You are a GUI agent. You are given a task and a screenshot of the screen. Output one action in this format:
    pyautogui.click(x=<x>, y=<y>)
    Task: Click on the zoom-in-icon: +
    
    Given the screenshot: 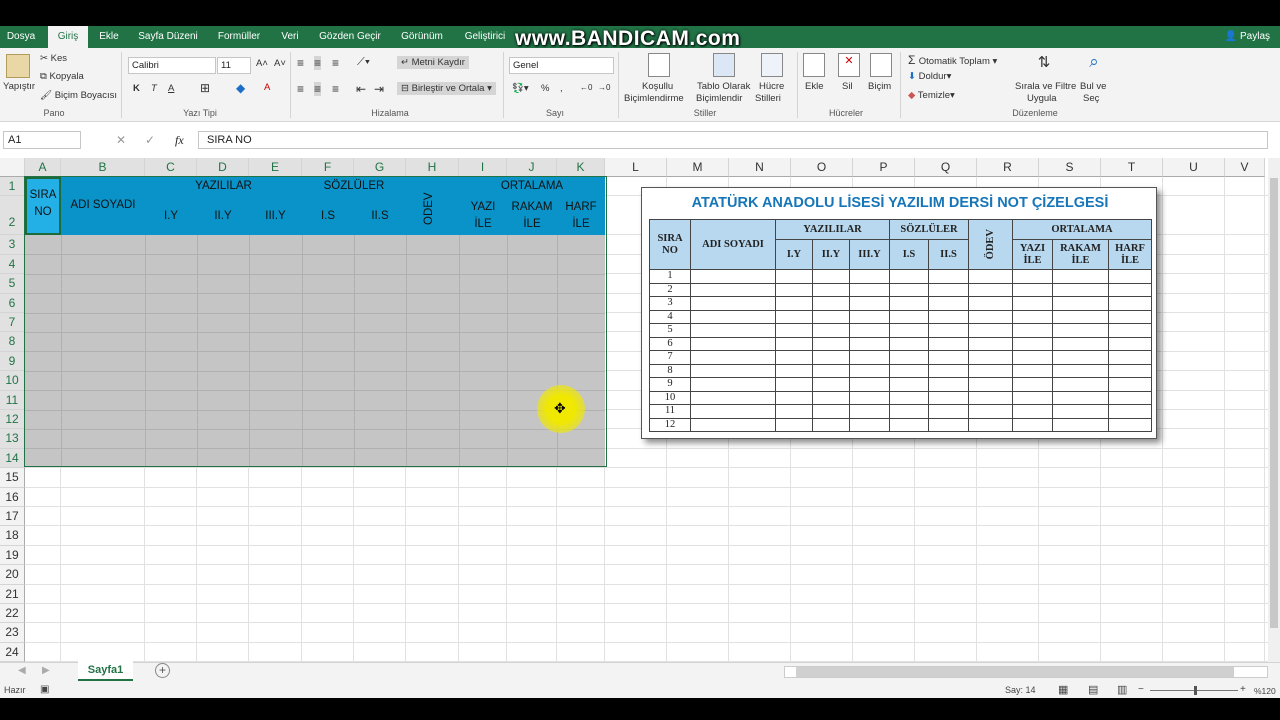 What is the action you would take?
    pyautogui.click(x=1243, y=689)
    